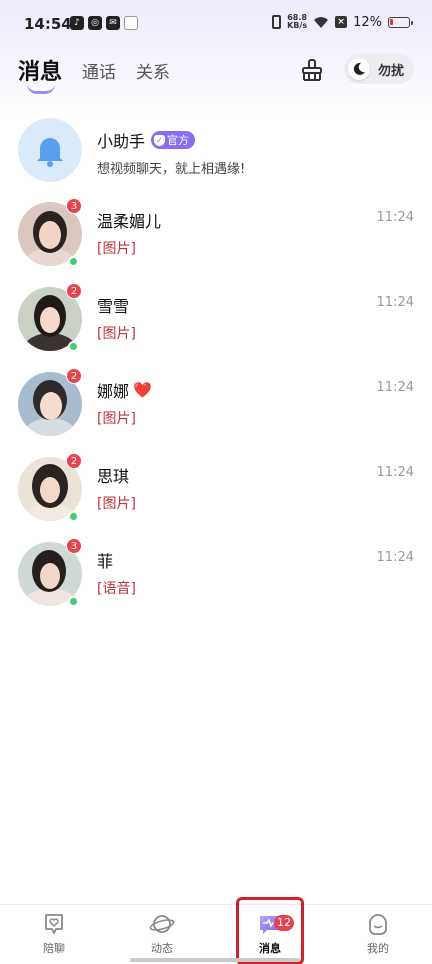 The image size is (432, 964). What do you see at coordinates (215, 960) in the screenshot?
I see `home-indicator` at bounding box center [215, 960].